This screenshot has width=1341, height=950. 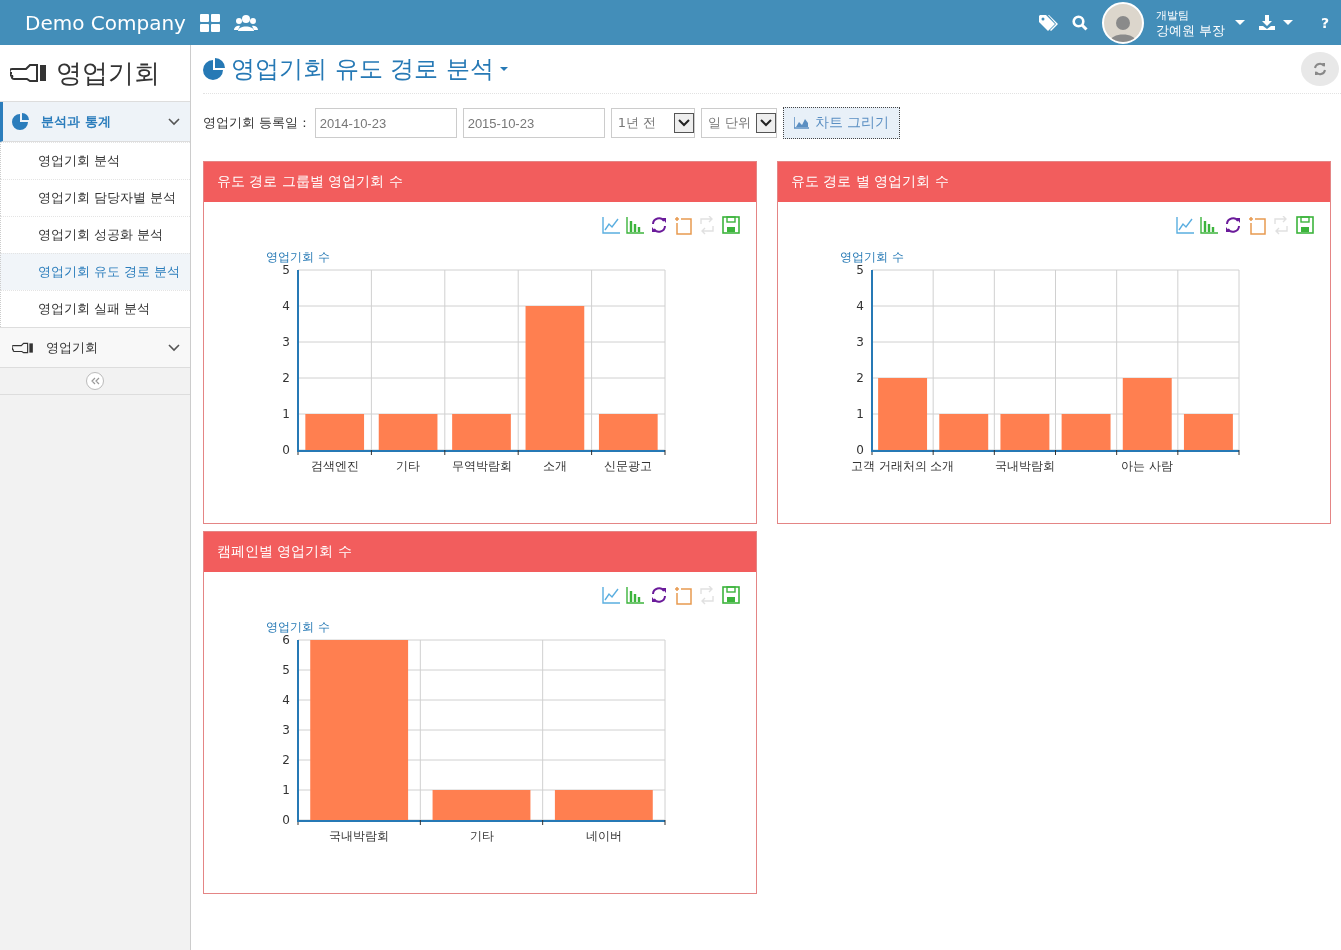 What do you see at coordinates (1172, 15) in the screenshot?
I see `user-team: 개발팀` at bounding box center [1172, 15].